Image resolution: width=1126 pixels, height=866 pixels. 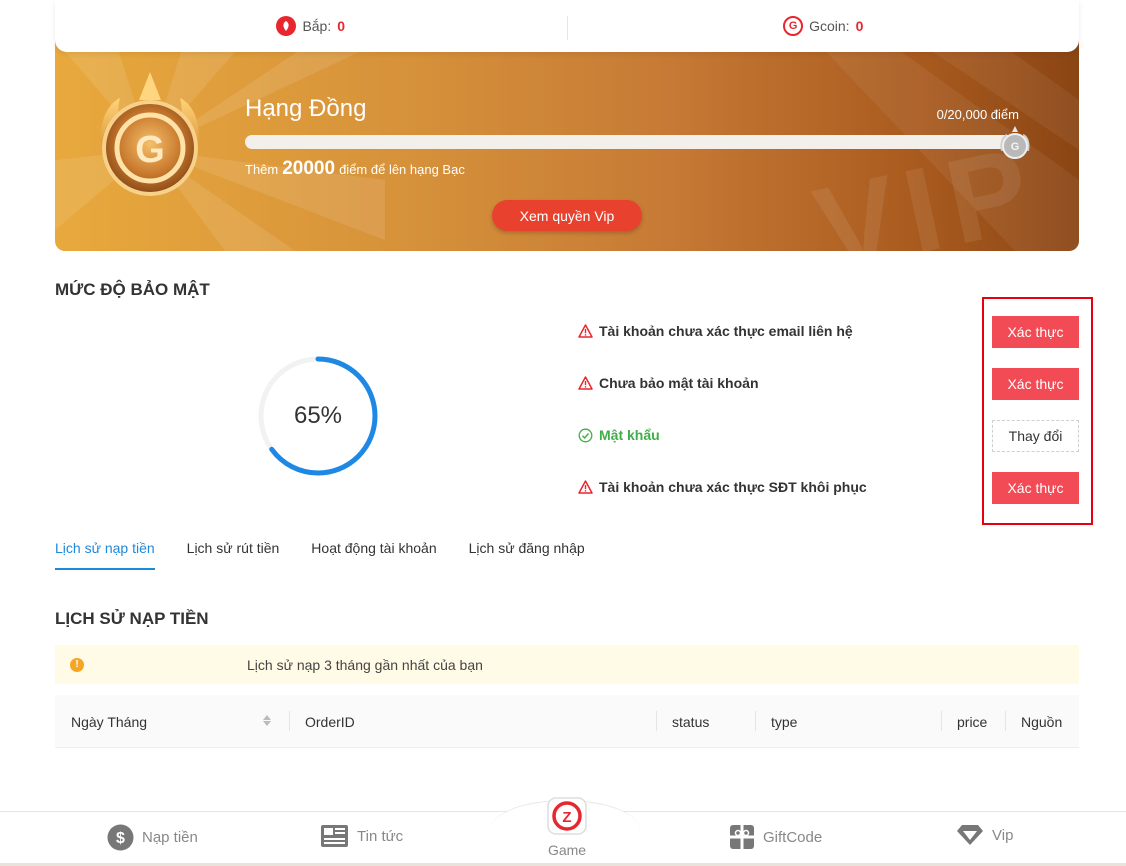 I want to click on column-header-label: Ngày Tháng, so click(x=109, y=721).